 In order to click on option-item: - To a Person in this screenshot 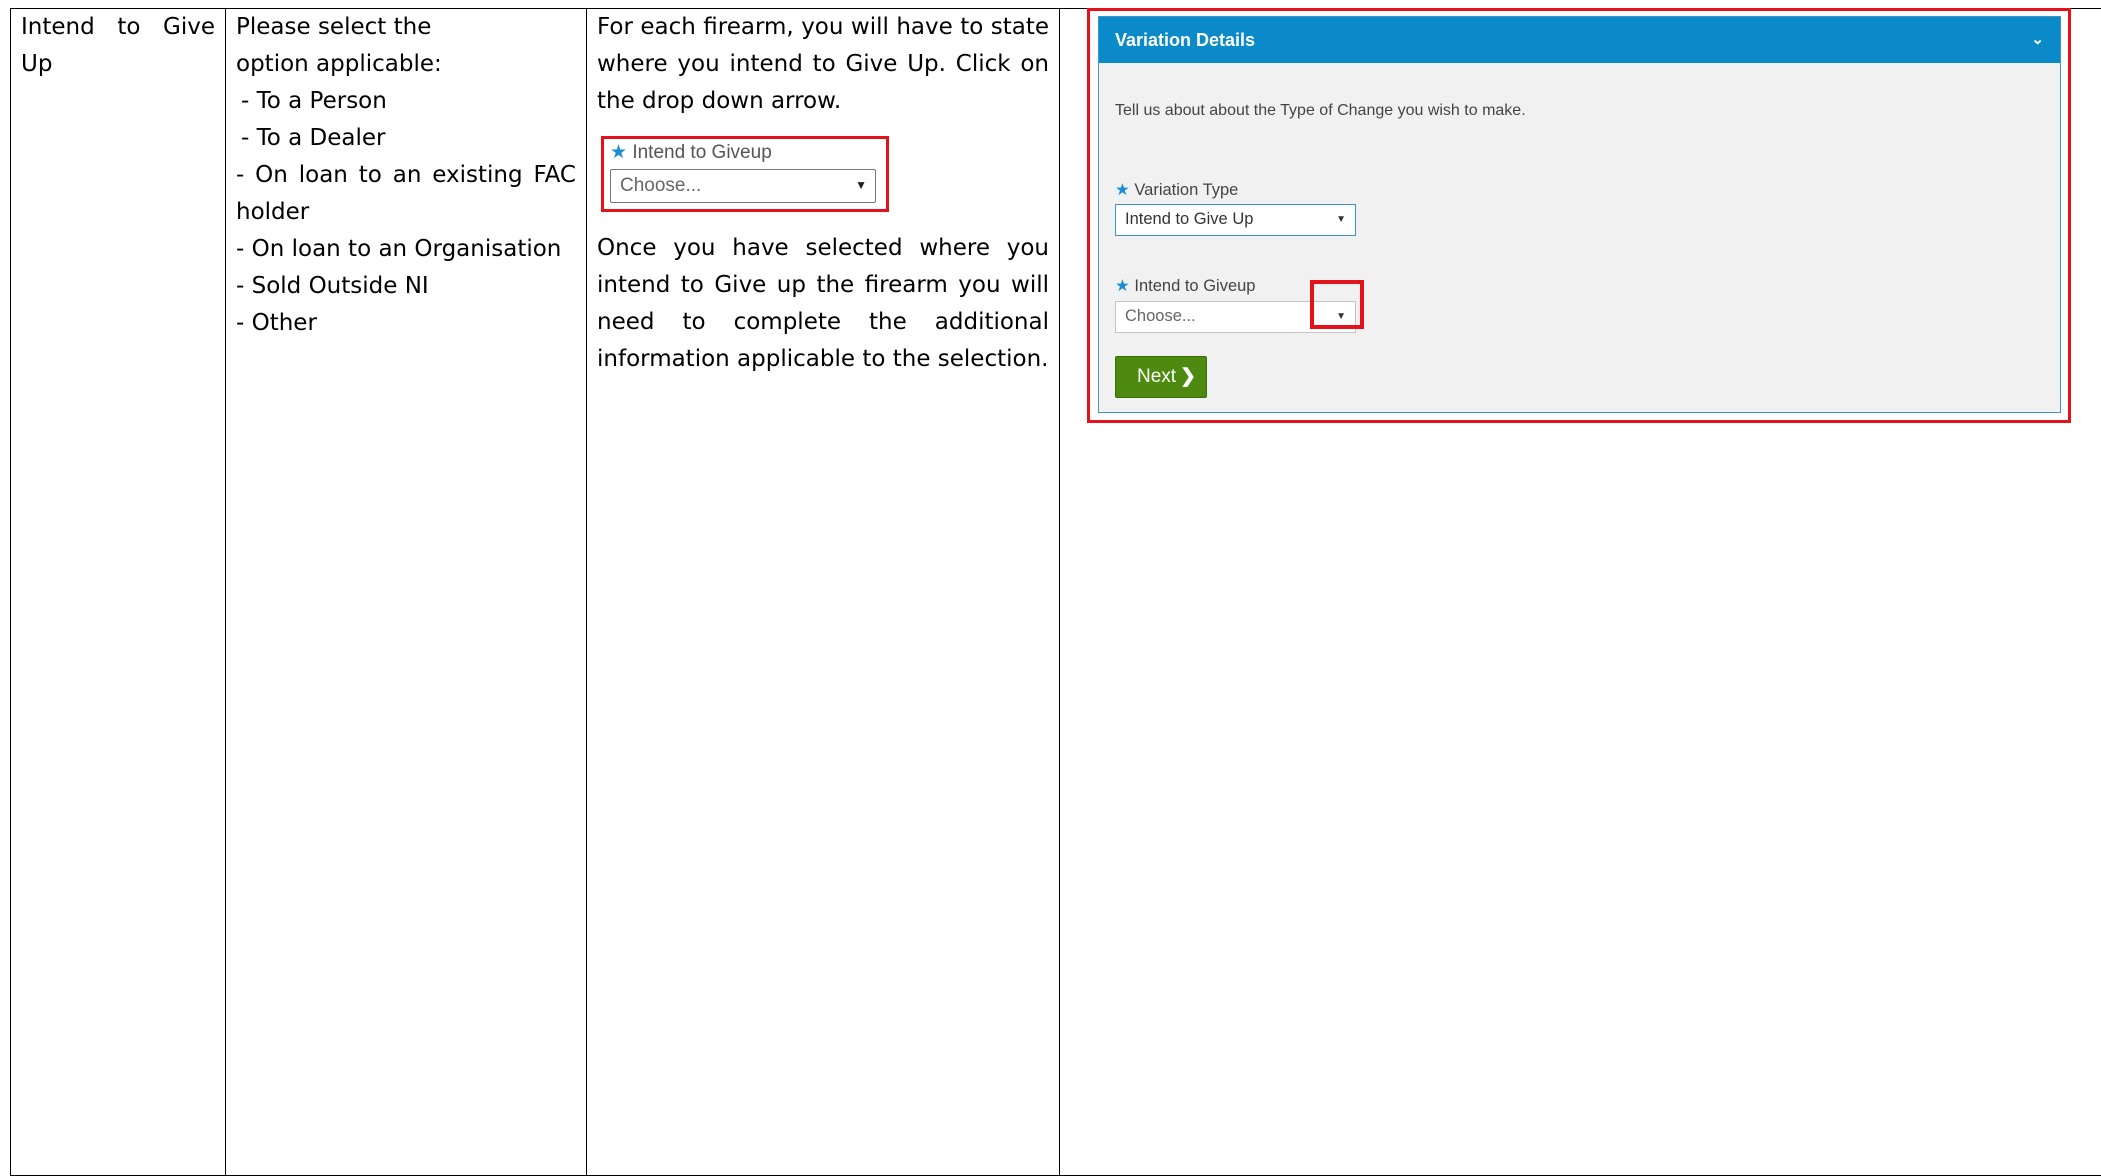, I will do `click(406, 101)`.